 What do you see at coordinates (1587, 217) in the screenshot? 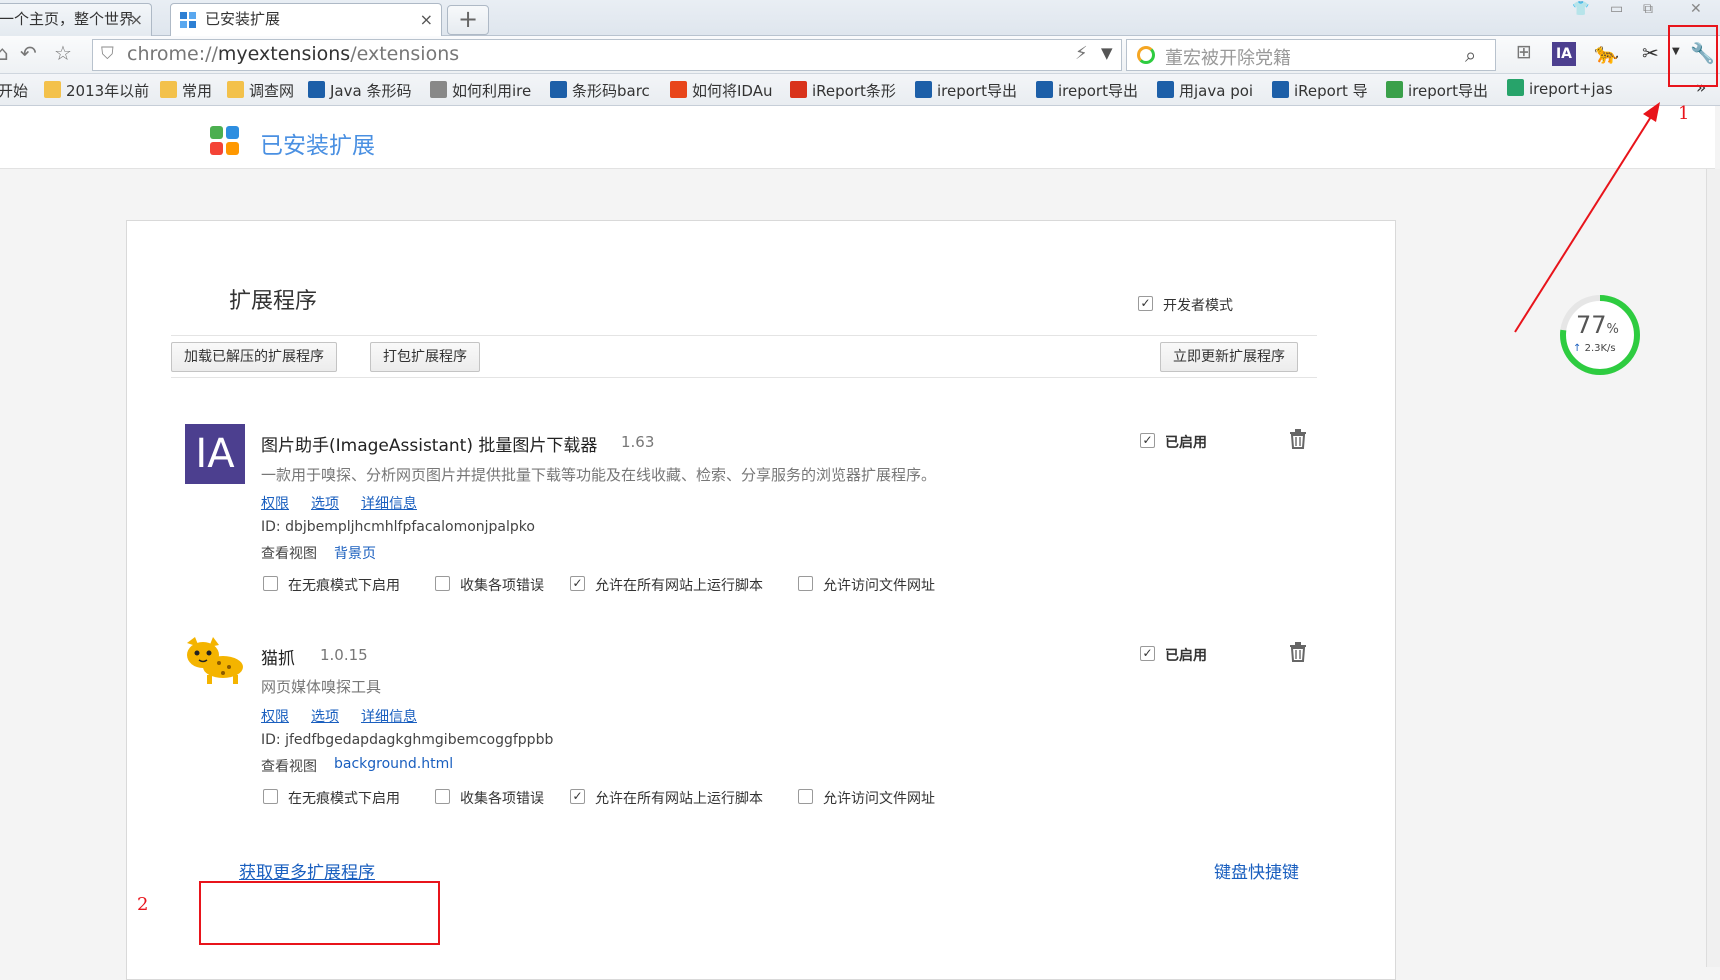
I see `annotation-arrow` at bounding box center [1587, 217].